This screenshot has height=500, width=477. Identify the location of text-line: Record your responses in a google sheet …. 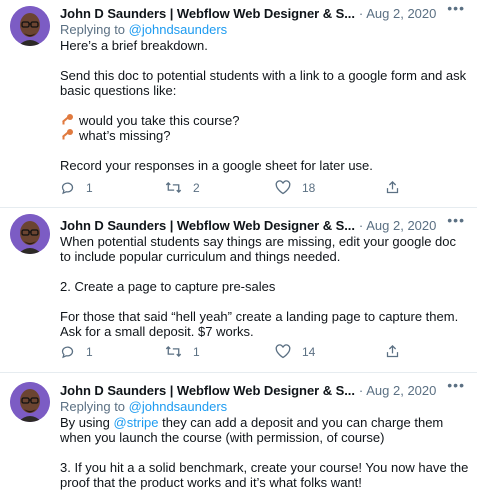
(216, 165).